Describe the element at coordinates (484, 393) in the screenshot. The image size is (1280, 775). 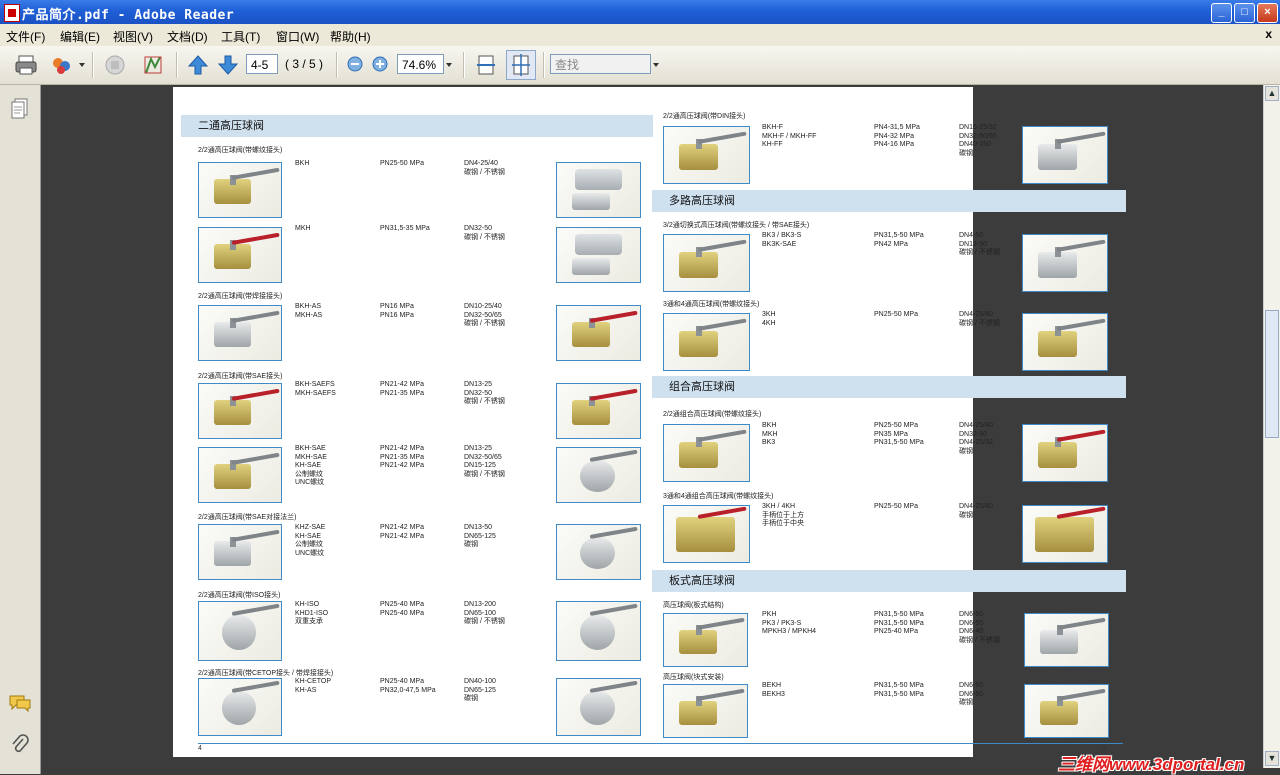
I see `size-list: DN13-25 DN32-50 碳钢 / 不锈钢` at that location.